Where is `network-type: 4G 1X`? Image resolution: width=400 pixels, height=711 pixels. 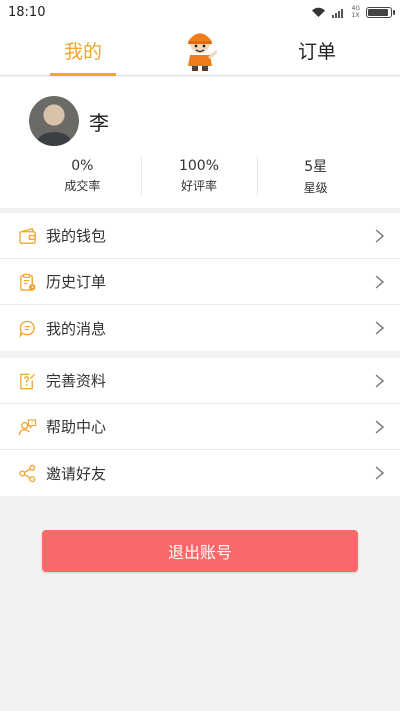
network-type: 4G 1X is located at coordinates (355, 12).